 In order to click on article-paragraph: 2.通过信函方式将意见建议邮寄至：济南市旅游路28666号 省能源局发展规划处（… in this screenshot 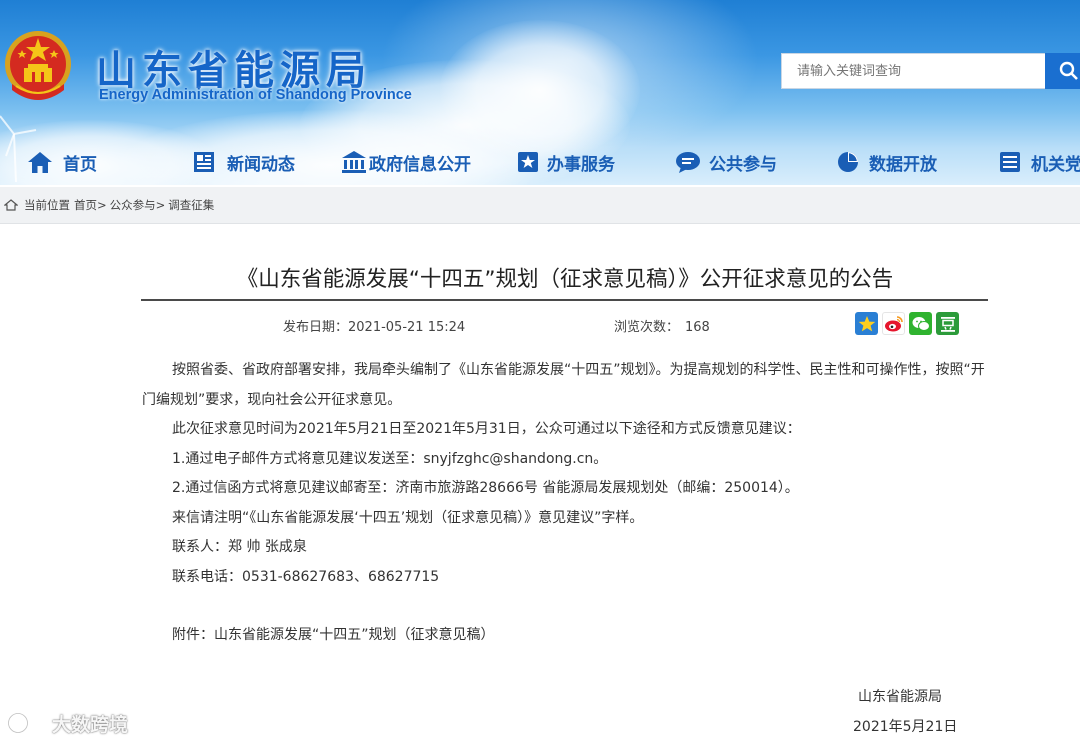, I will do `click(485, 488)`.